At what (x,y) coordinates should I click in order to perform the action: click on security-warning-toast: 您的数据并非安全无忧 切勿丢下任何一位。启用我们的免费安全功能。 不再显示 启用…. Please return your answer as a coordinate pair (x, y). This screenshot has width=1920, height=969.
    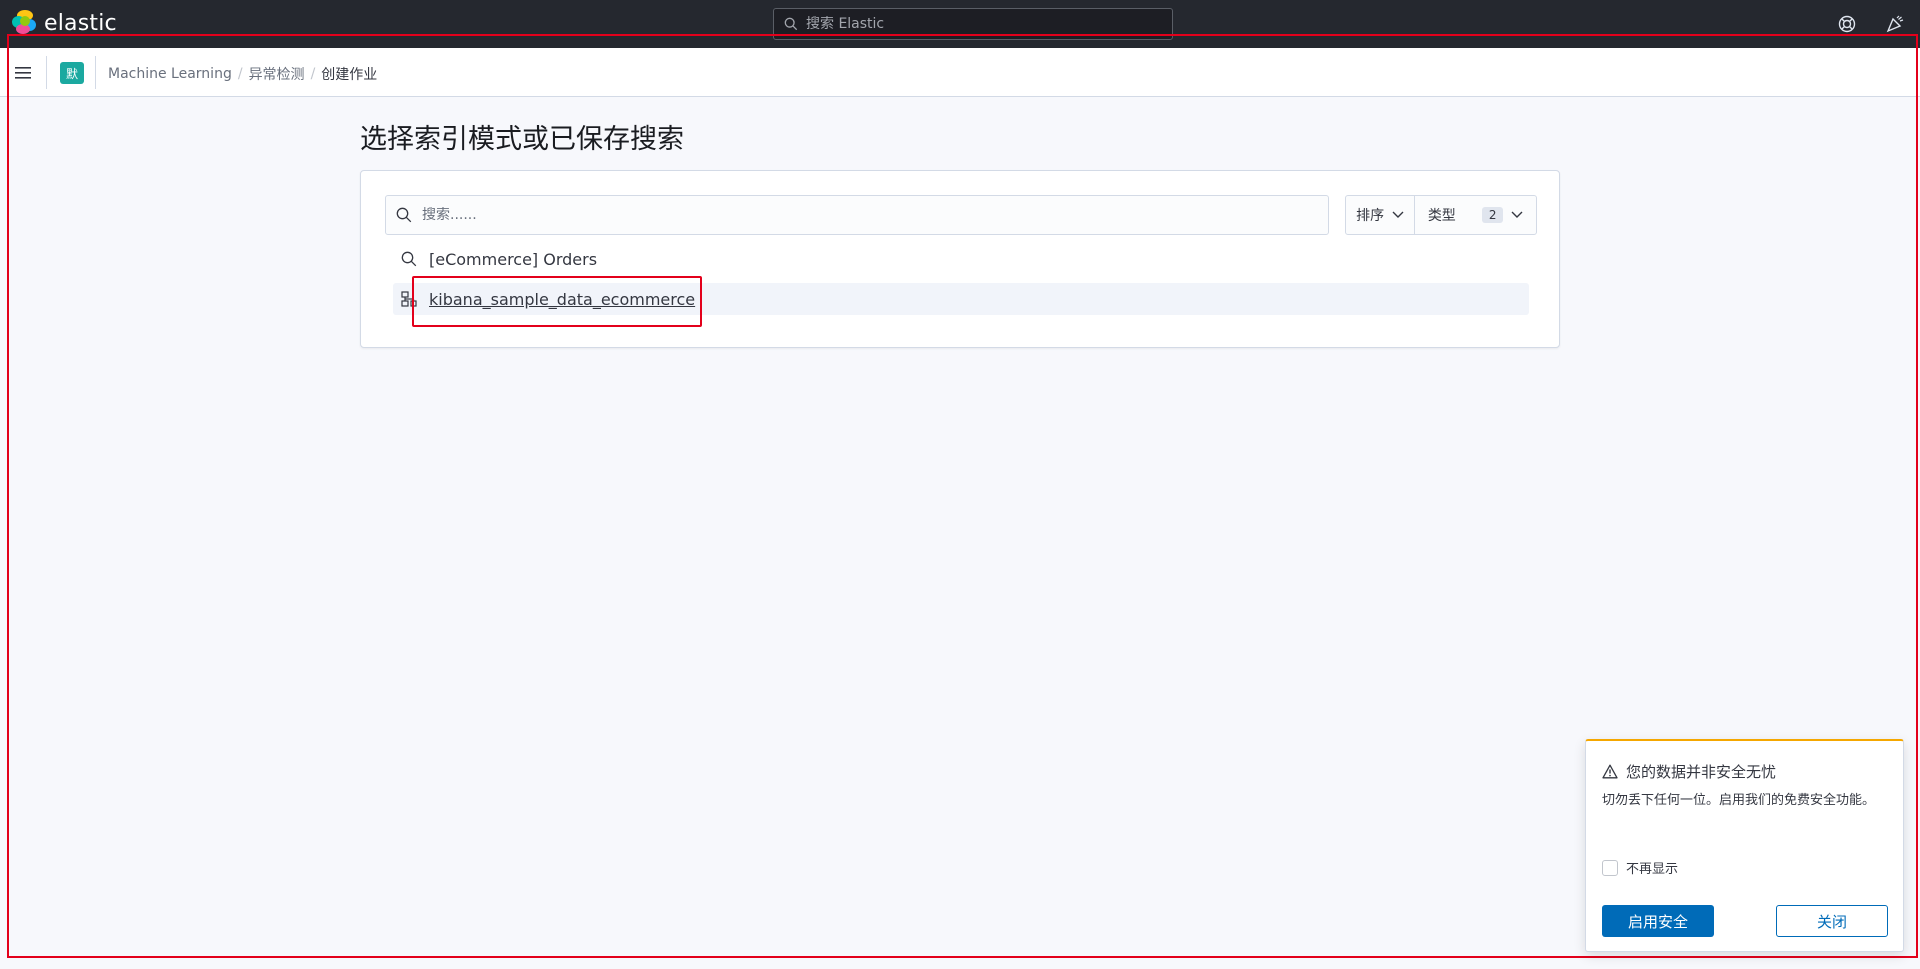
    Looking at the image, I should click on (1744, 845).